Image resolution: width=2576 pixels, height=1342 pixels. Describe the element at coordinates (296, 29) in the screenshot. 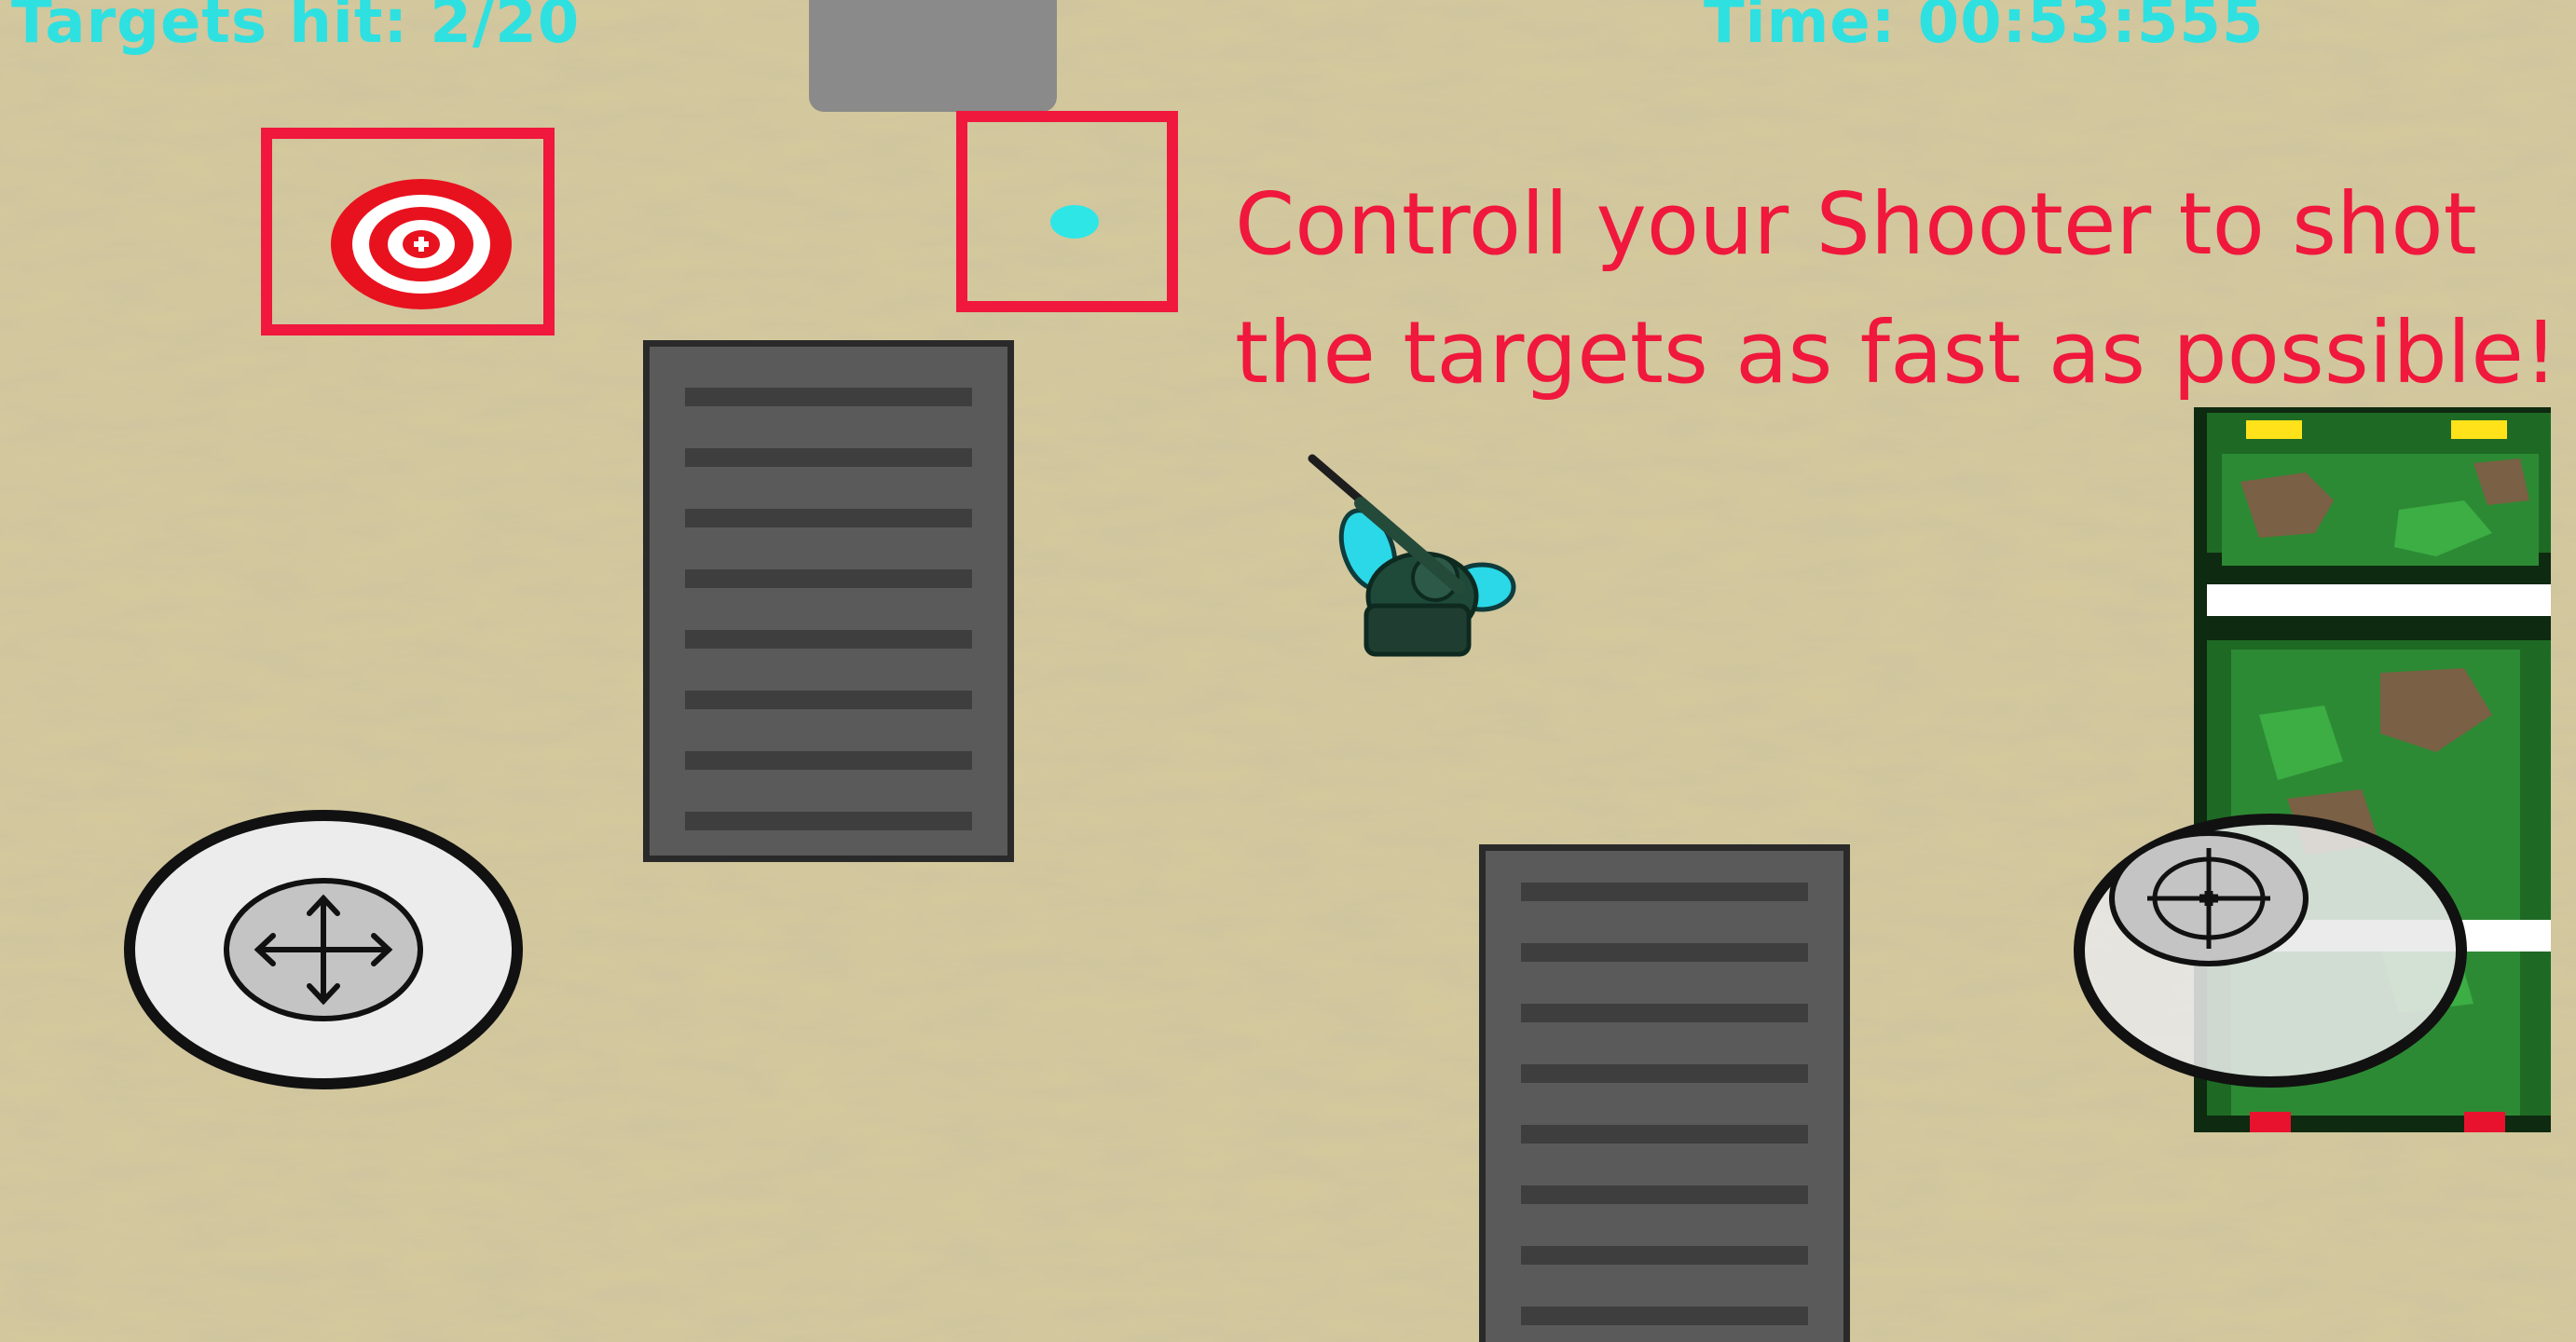

I see `targets-hit-counter: Targets hit: 2/20` at that location.